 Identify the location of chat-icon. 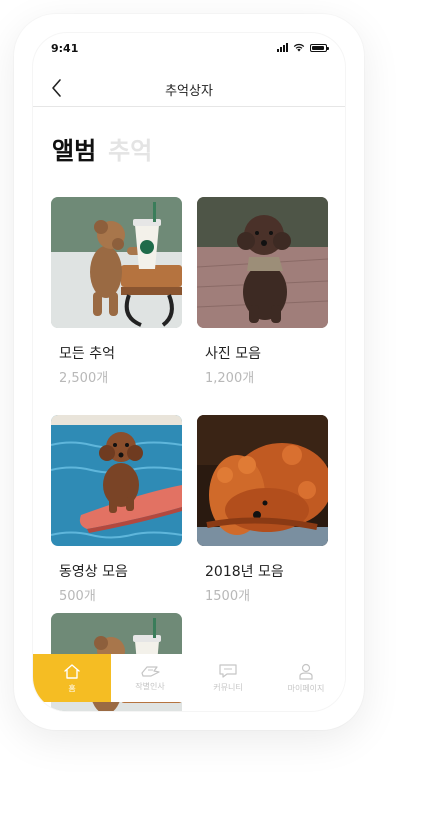
(228, 671).